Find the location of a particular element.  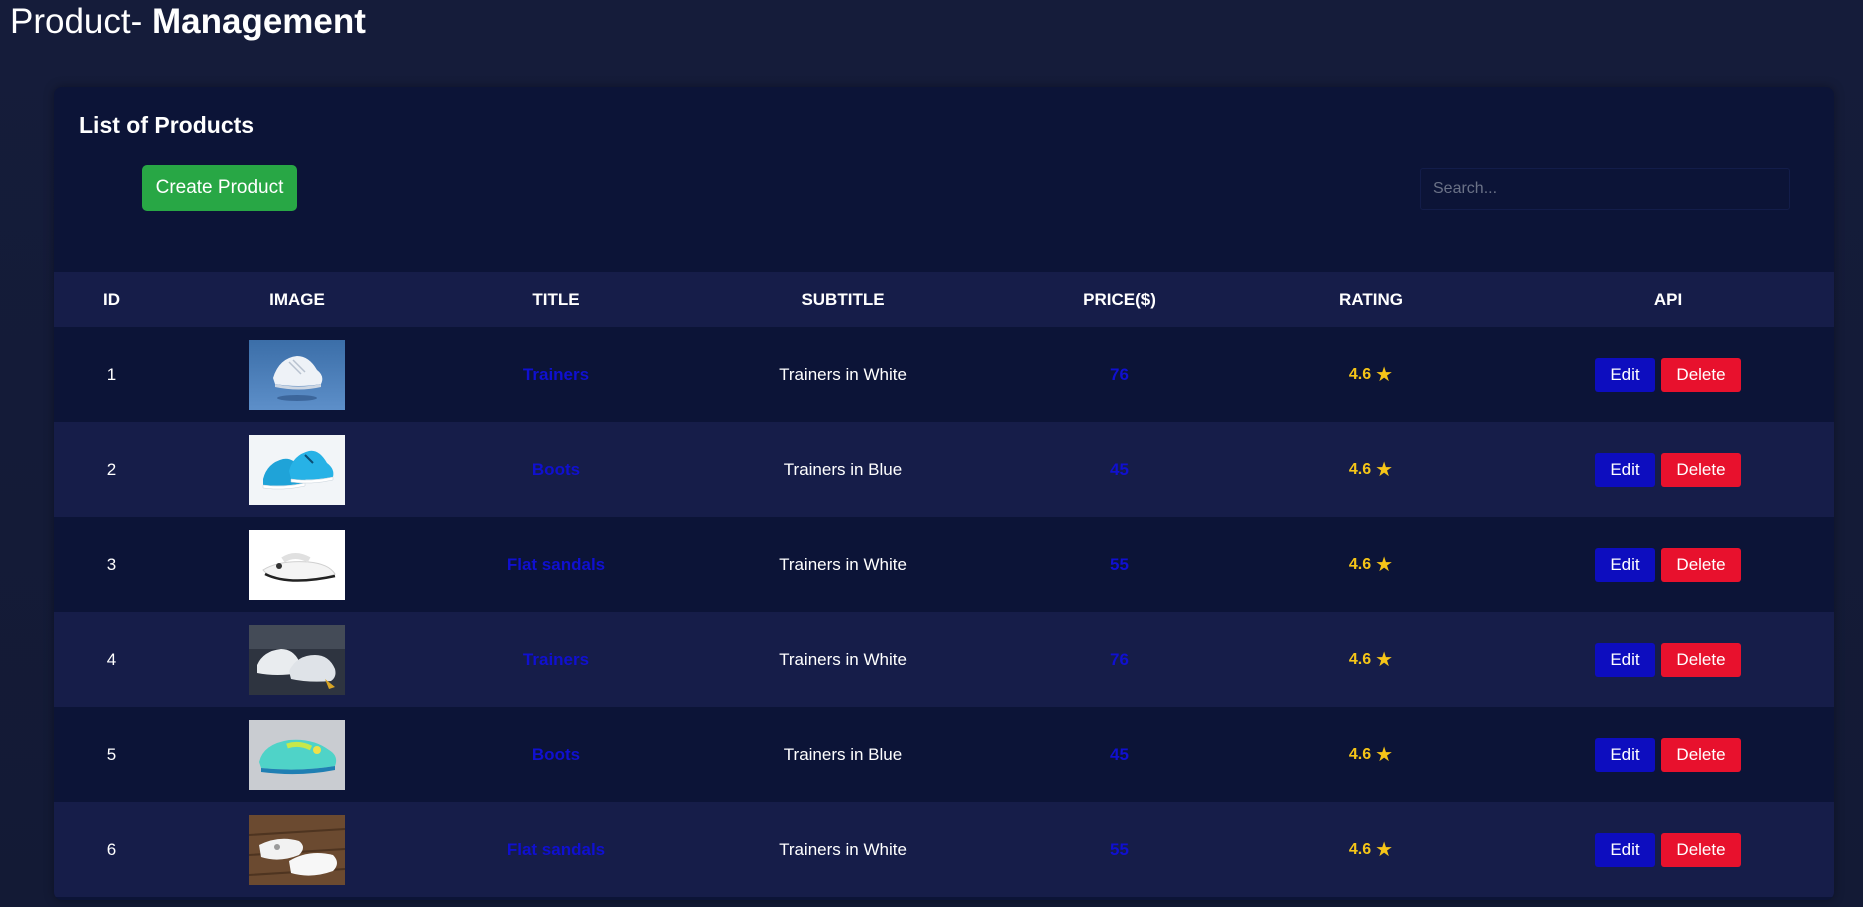

create-product-button: Create Product is located at coordinates (219, 188).